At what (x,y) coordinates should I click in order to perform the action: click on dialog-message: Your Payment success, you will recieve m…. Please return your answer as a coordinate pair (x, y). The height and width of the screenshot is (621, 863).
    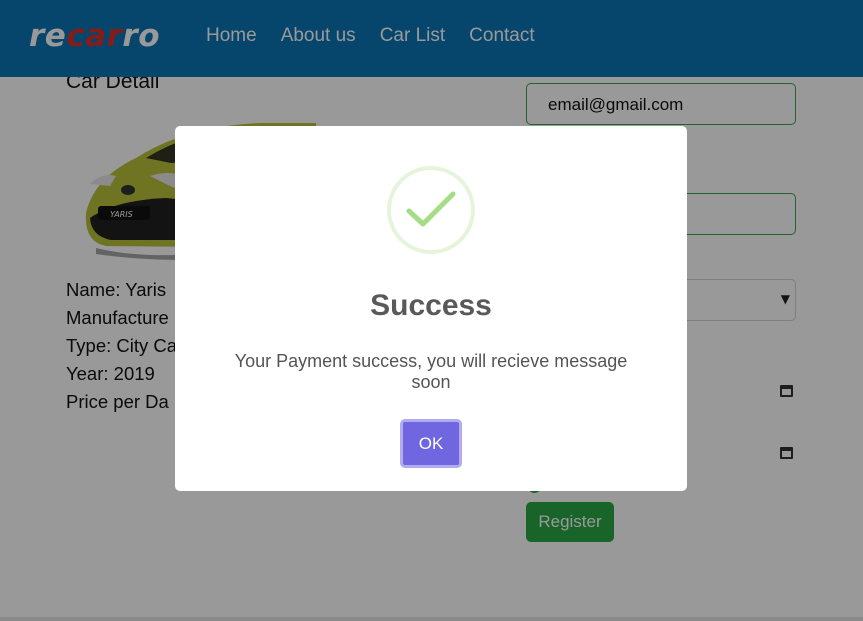
    Looking at the image, I should click on (431, 371).